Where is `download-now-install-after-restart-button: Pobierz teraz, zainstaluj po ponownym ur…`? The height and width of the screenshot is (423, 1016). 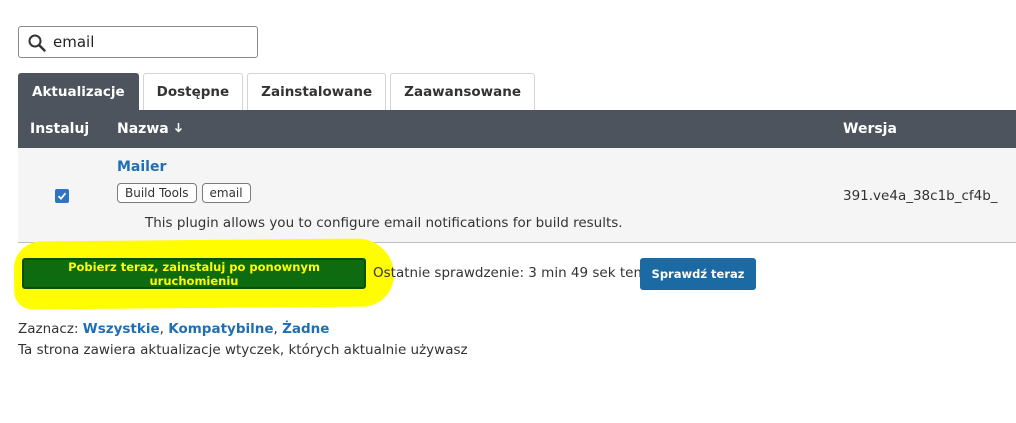
download-now-install-after-restart-button: Pobierz teraz, zainstaluj po ponownym ur… is located at coordinates (194, 273).